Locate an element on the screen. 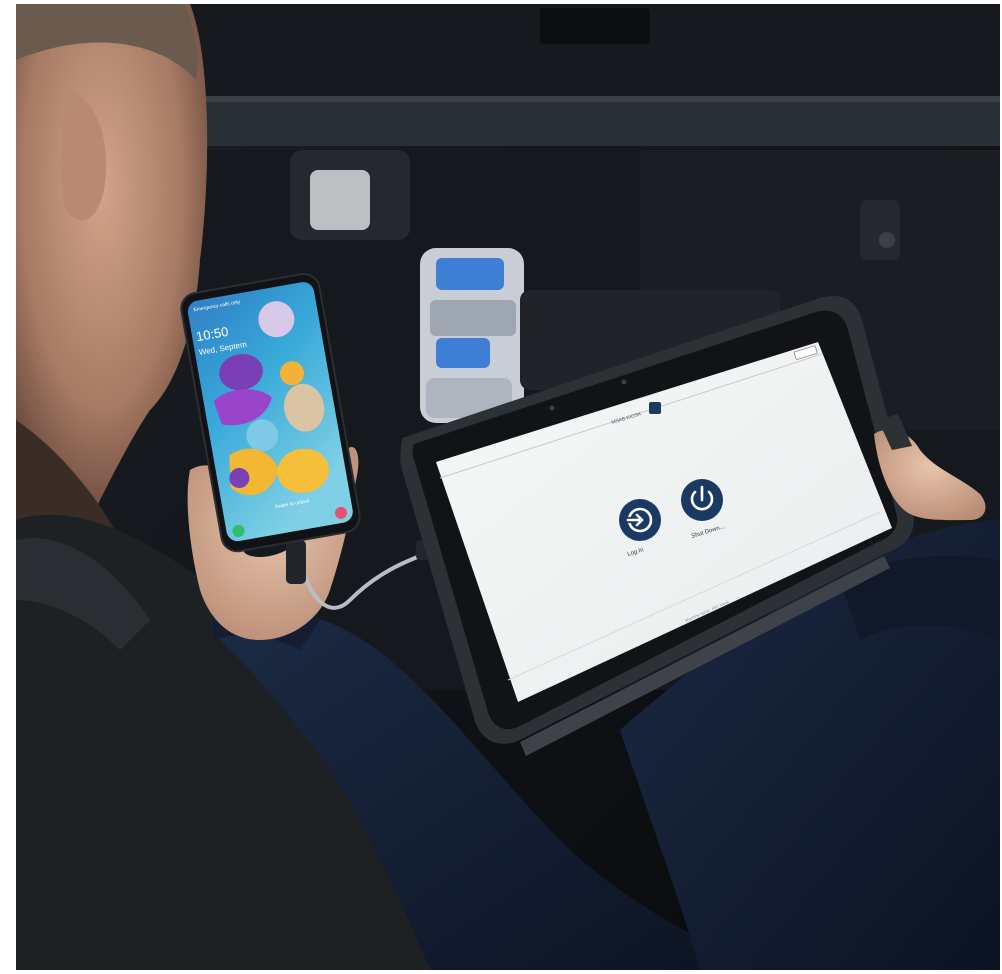 This screenshot has height=974, width=1002. charging-device is located at coordinates (472, 335).